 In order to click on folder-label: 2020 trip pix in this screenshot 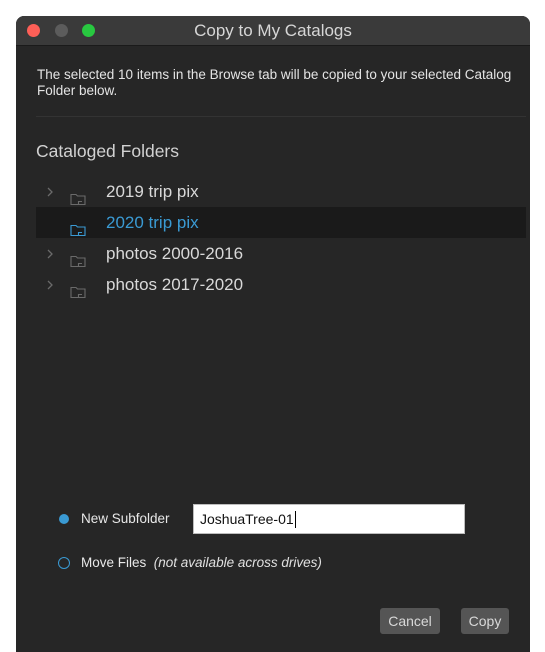, I will do `click(152, 222)`.